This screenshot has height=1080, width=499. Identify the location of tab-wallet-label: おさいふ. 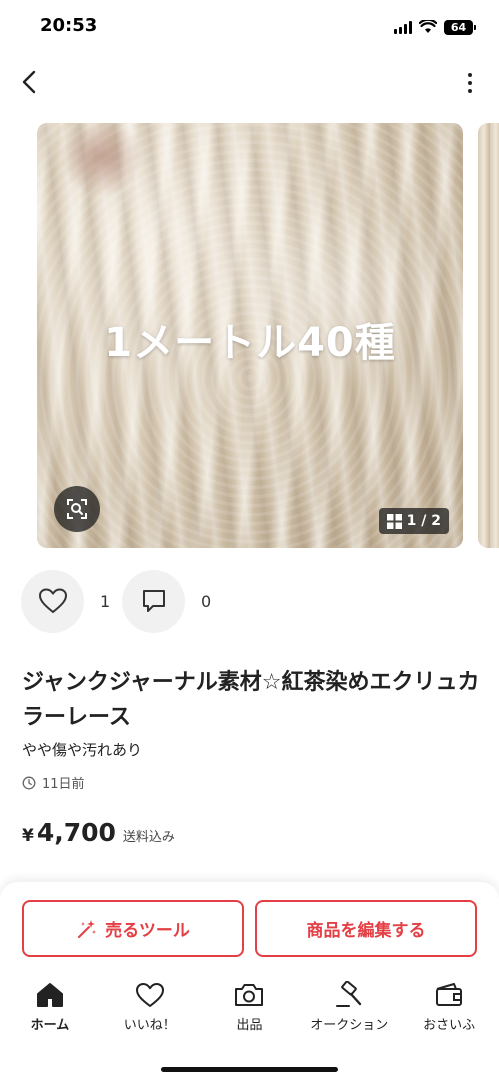
(449, 1025).